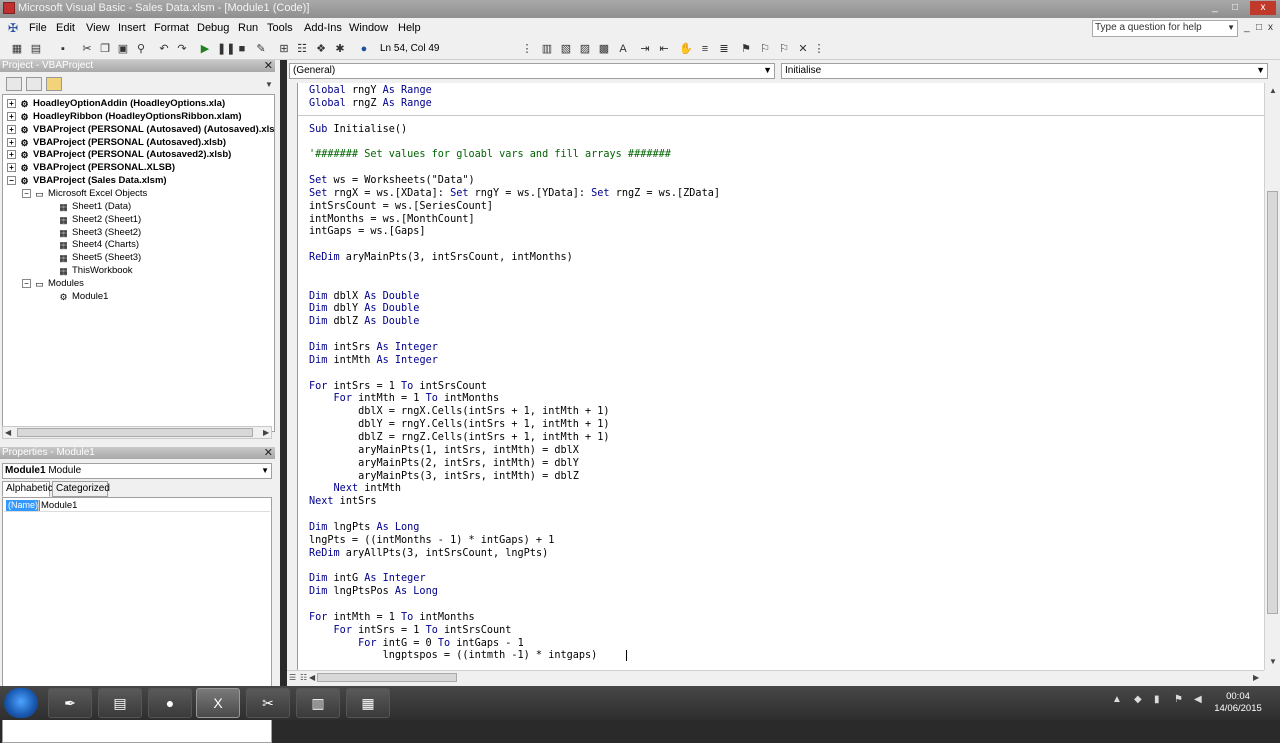 This screenshot has height=743, width=1280. I want to click on mdi-restore-button: □, so click(1259, 27).